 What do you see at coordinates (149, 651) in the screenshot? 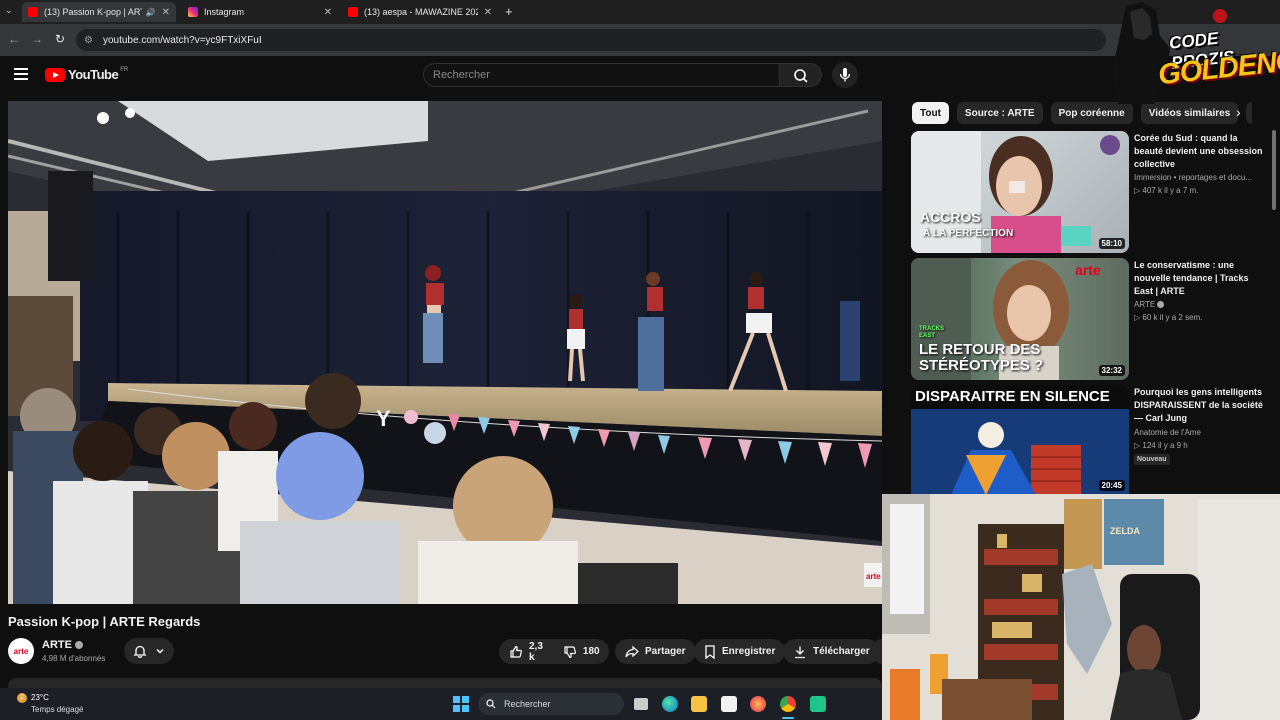
I see `notifications-button` at bounding box center [149, 651].